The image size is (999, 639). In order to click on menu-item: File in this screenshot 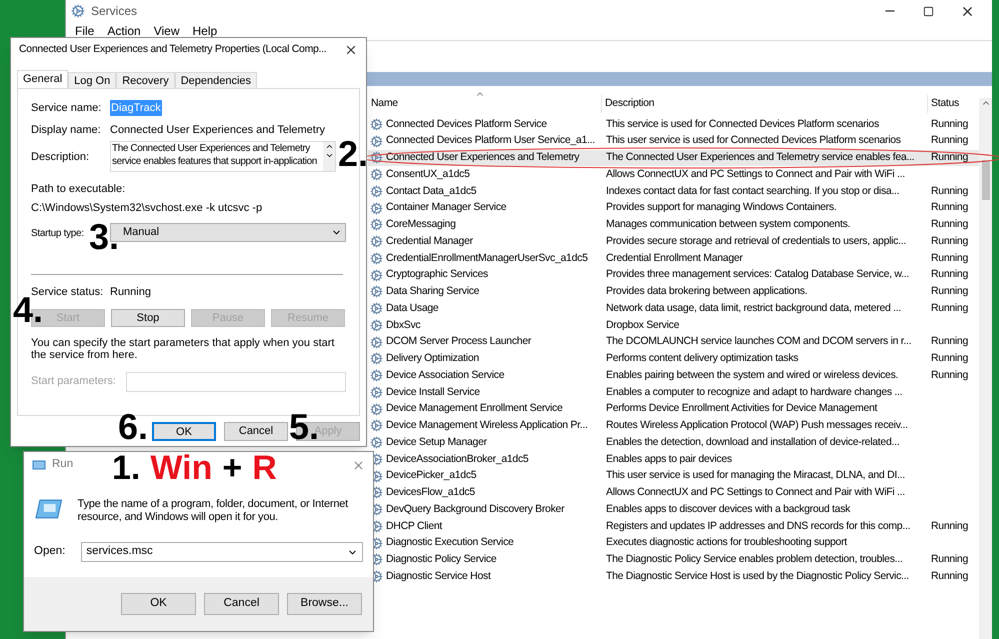, I will do `click(84, 31)`.